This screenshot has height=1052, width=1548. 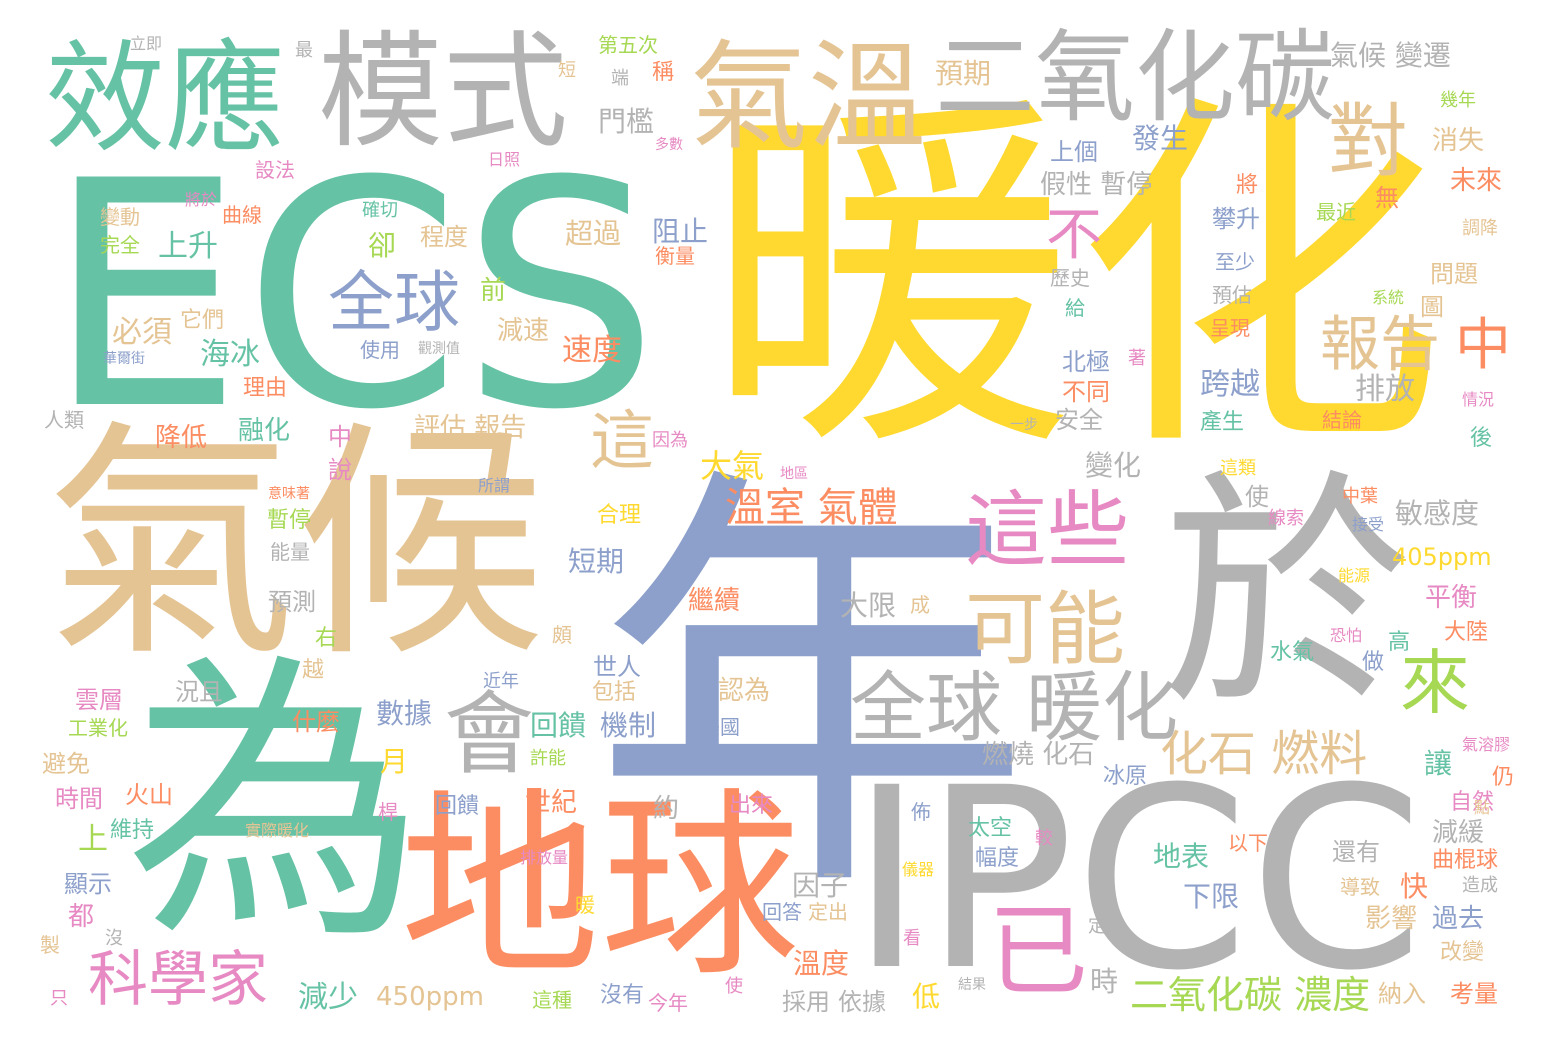 I want to click on word-yingxiang: 影響, so click(x=1391, y=919).